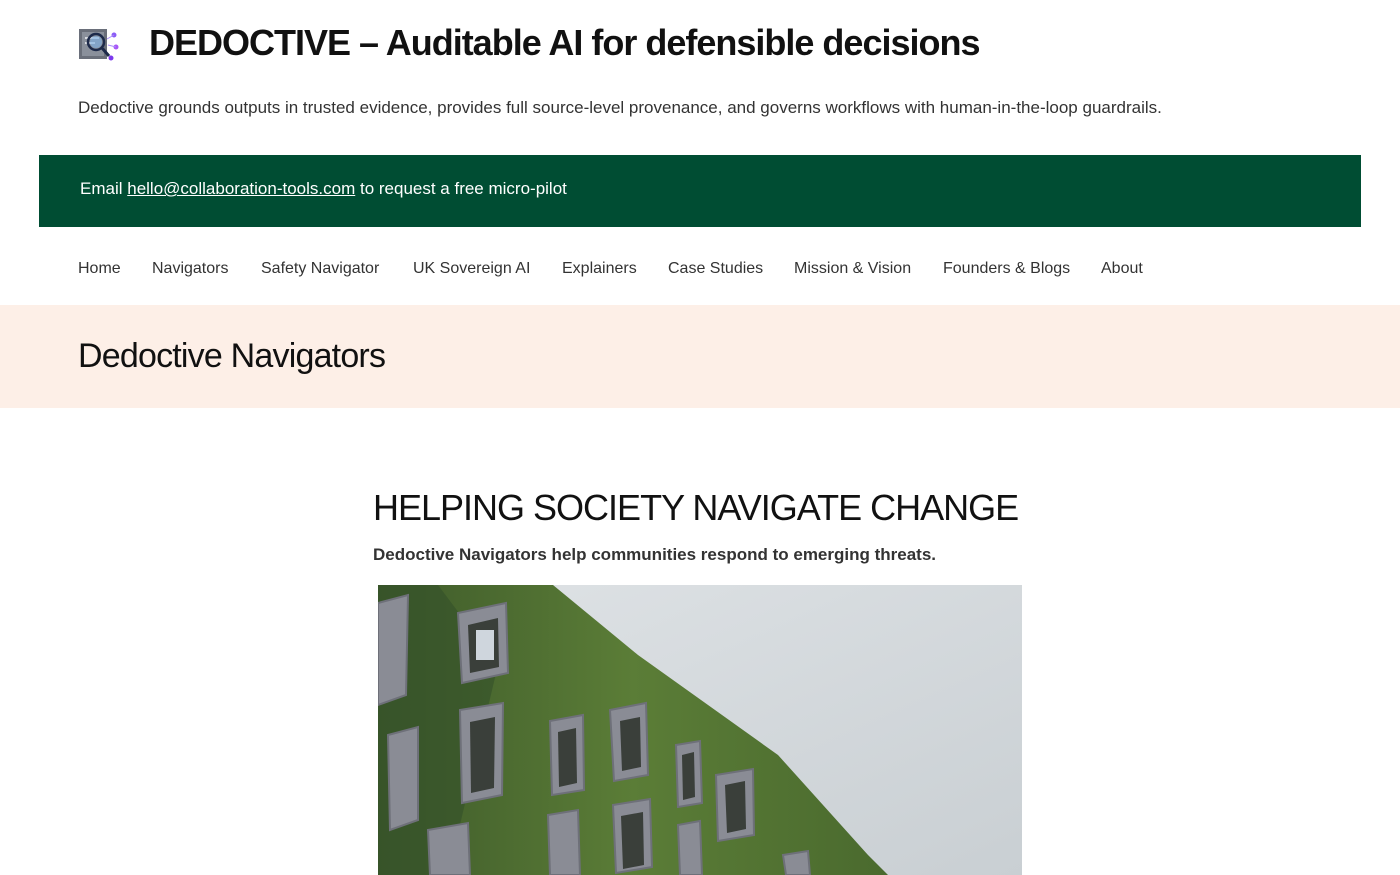 The height and width of the screenshot is (875, 1400). Describe the element at coordinates (1006, 269) in the screenshot. I see `nav-item-founders-blogs: Founders & Blogs` at that location.